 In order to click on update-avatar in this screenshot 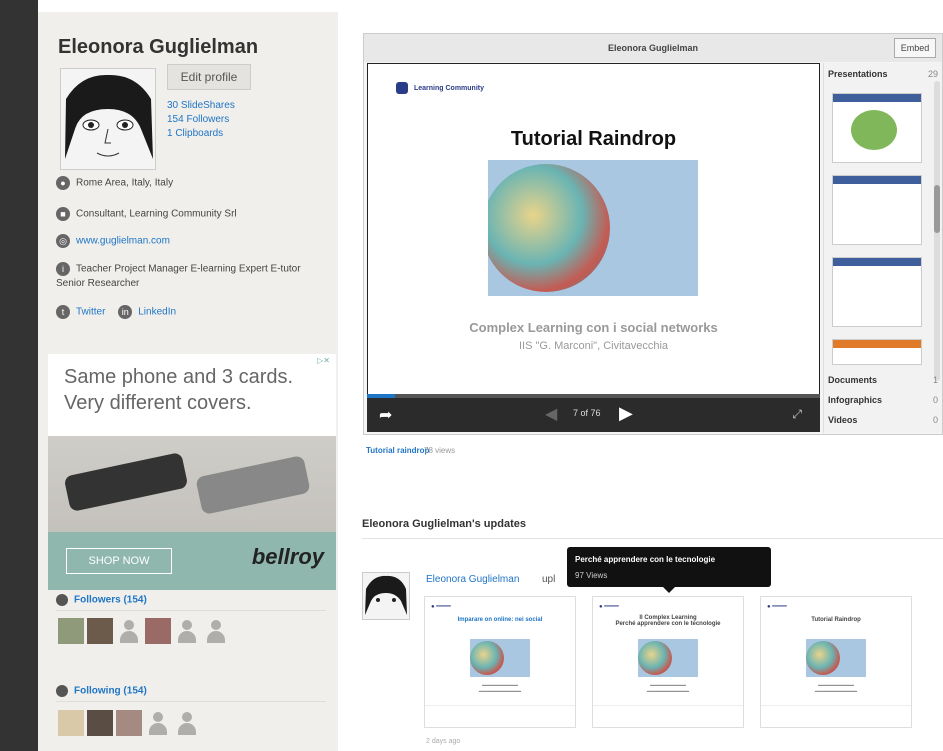, I will do `click(386, 596)`.